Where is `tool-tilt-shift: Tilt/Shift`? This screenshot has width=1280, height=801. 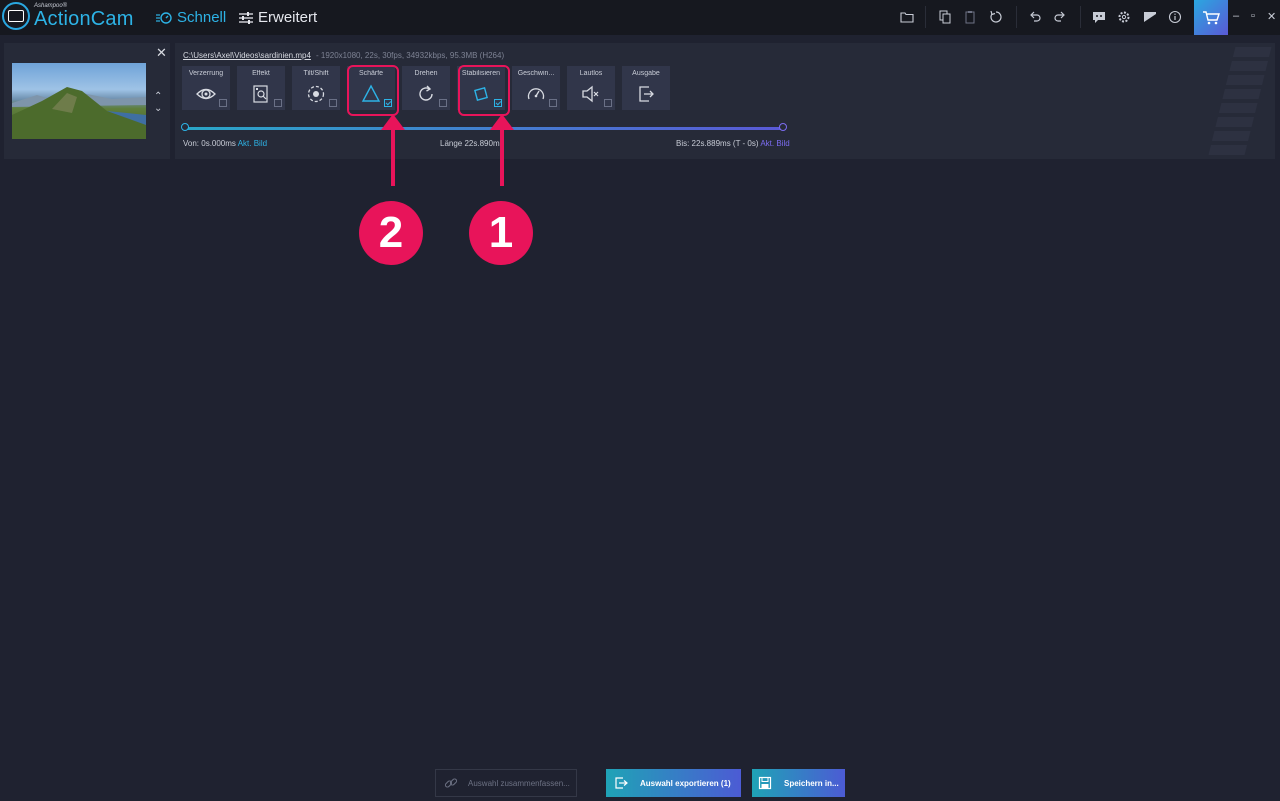 tool-tilt-shift: Tilt/Shift is located at coordinates (316, 88).